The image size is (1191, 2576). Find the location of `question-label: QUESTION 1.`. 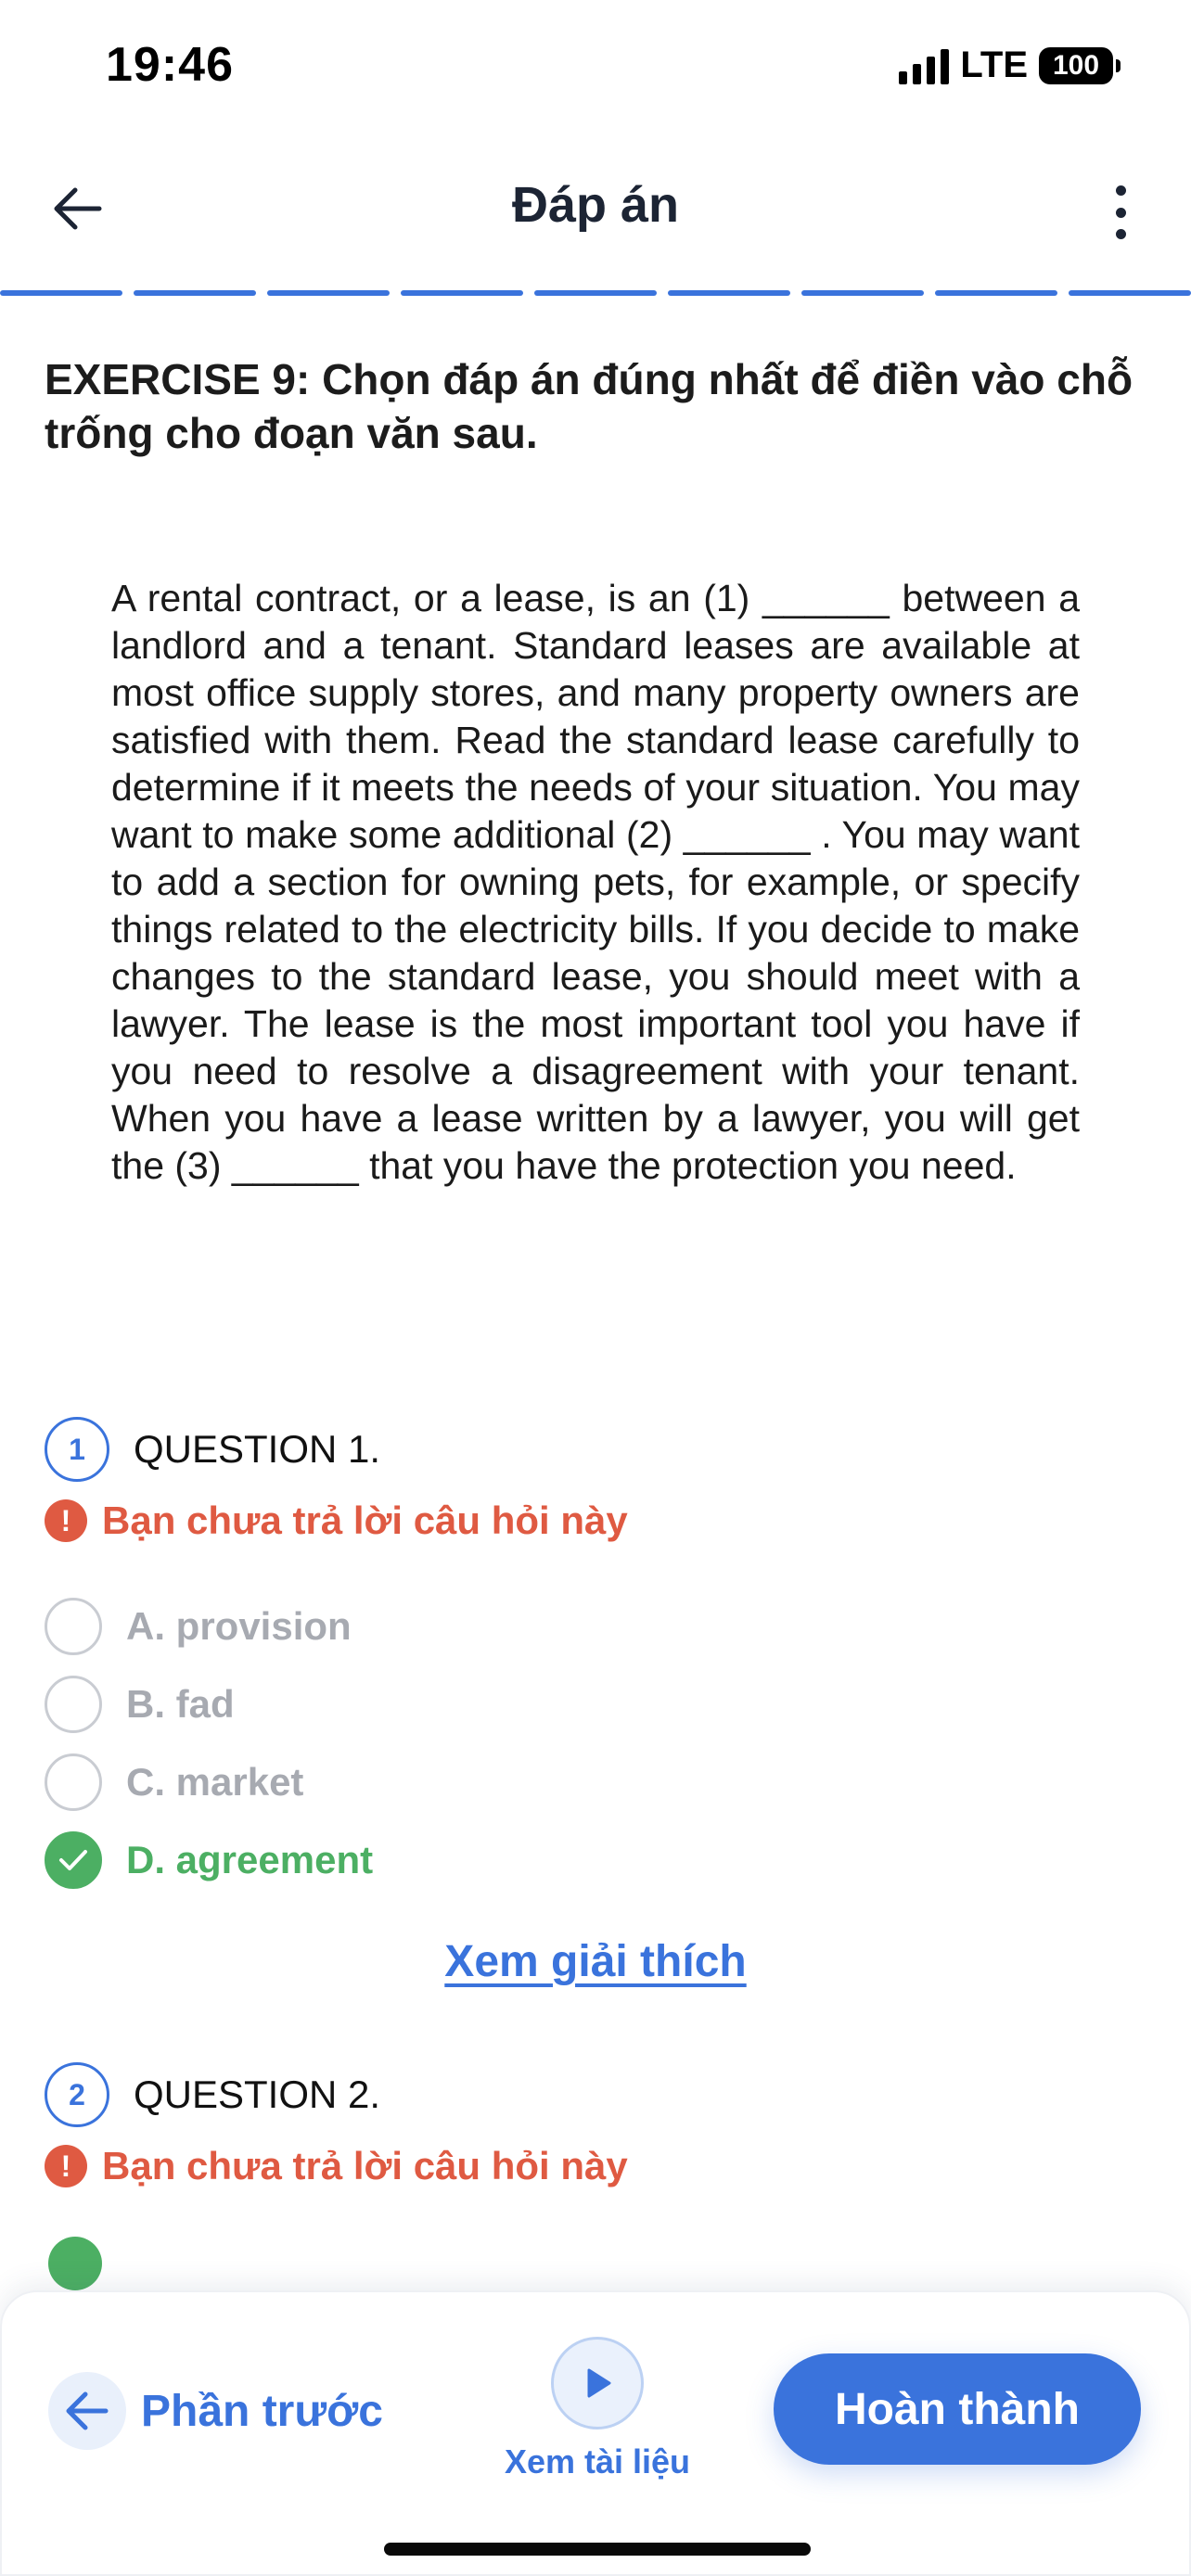

question-label: QUESTION 1. is located at coordinates (257, 1449).